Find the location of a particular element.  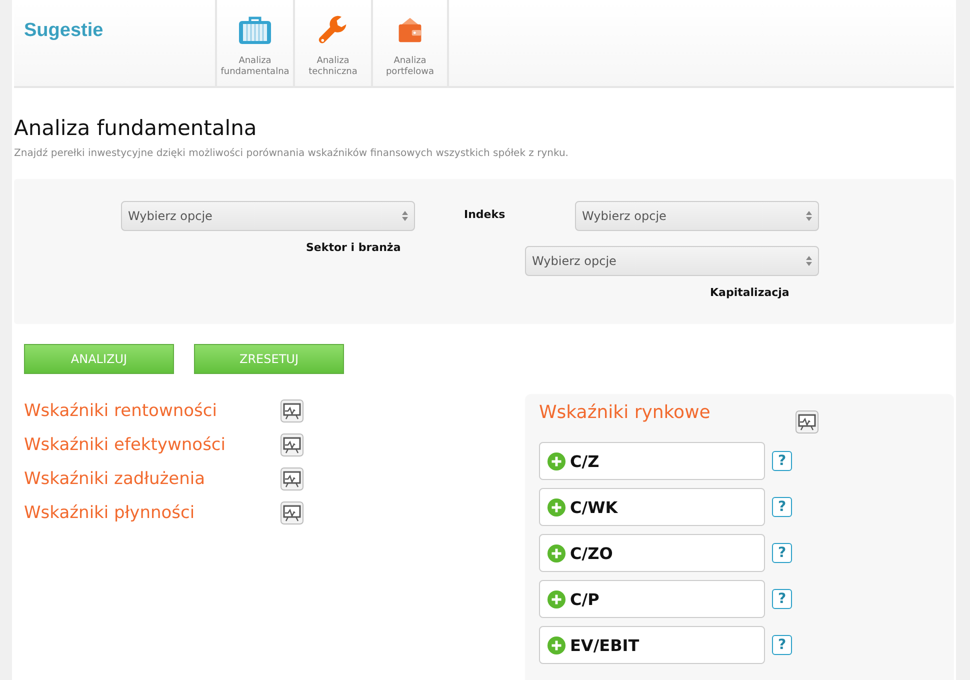

capitalization-select: Wybierz opcje is located at coordinates (672, 261).